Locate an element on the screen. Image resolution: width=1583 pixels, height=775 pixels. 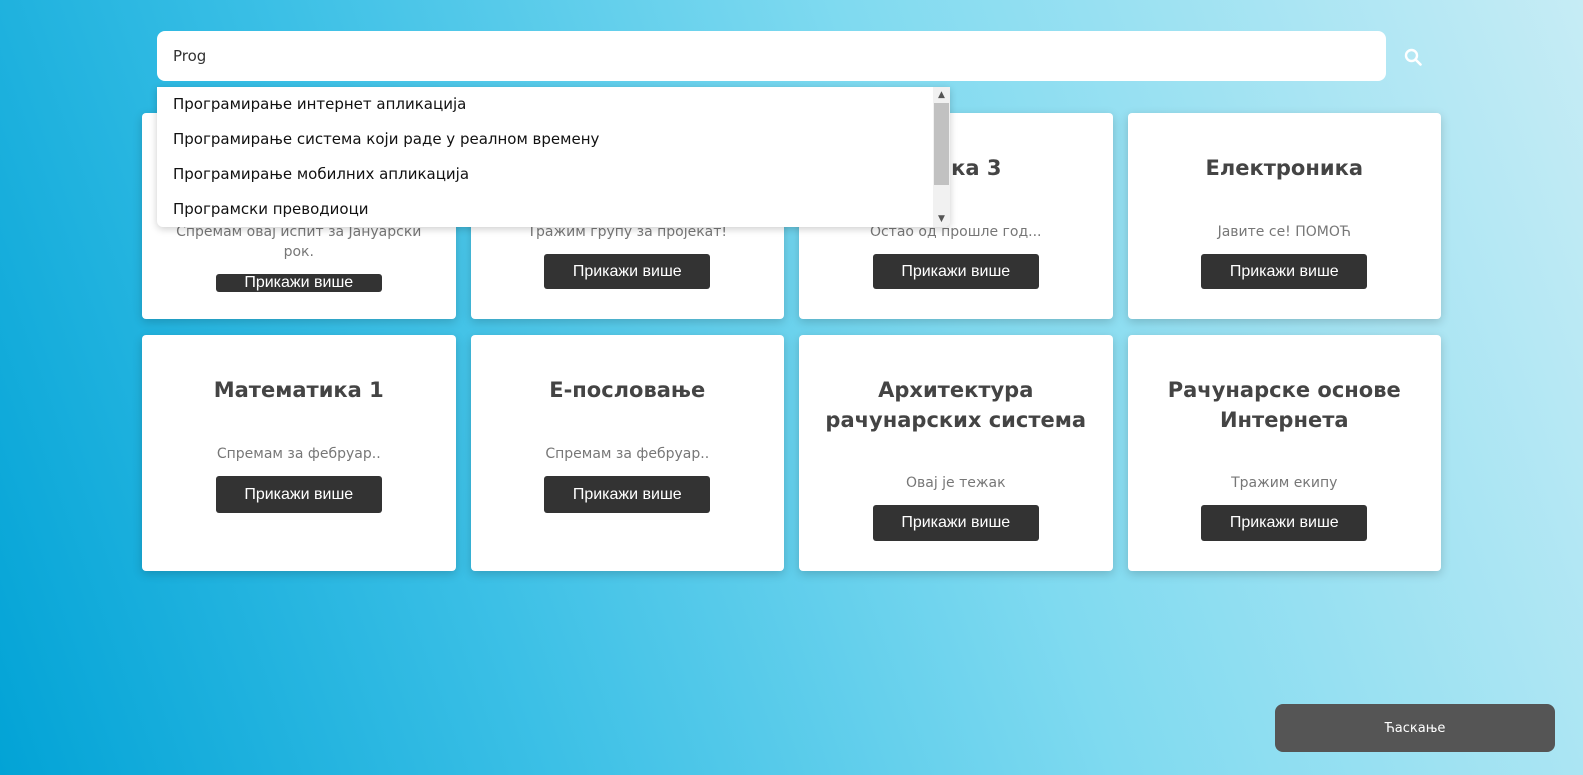
chevron-down-icon: ▼ is located at coordinates (941, 219).